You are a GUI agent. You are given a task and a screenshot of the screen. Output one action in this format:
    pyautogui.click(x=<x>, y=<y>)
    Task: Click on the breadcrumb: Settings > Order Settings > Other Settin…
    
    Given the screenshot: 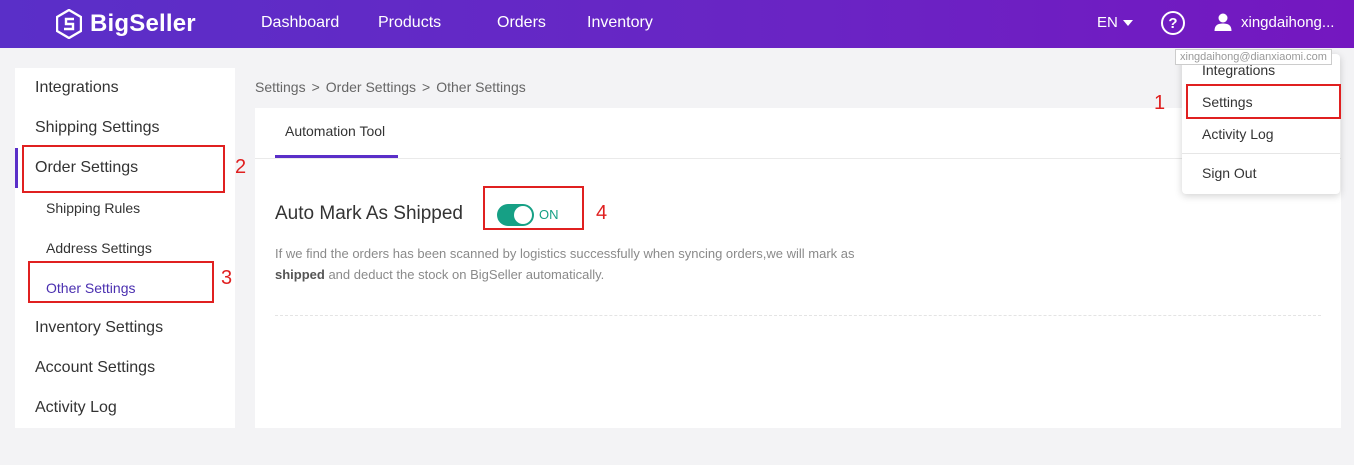 What is the action you would take?
    pyautogui.click(x=390, y=87)
    